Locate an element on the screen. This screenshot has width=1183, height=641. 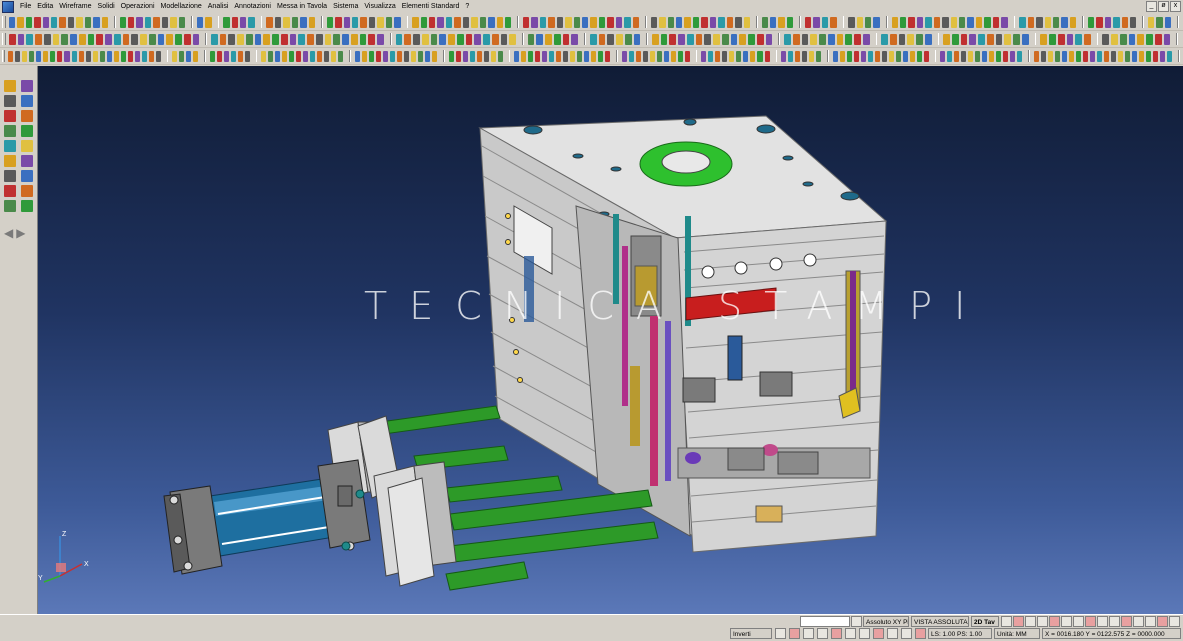
menu-item: Modellazione is located at coordinates (181, 6).